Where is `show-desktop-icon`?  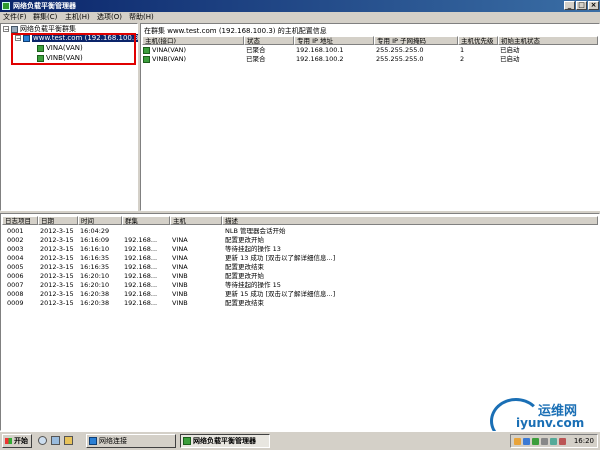 show-desktop-icon is located at coordinates (55, 440).